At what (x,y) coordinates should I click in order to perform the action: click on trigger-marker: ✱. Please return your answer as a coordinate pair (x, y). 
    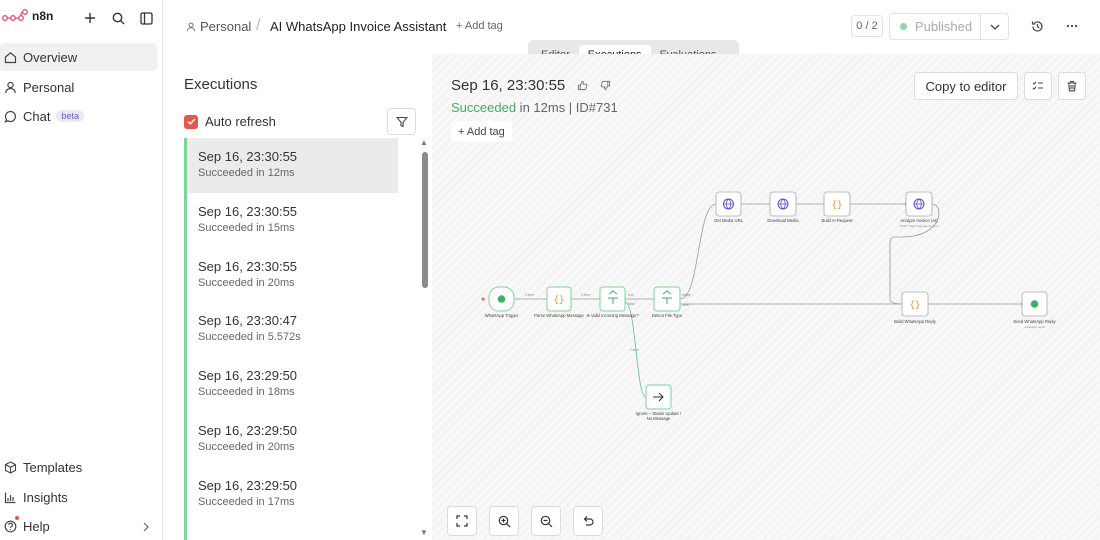
    Looking at the image, I should click on (483, 300).